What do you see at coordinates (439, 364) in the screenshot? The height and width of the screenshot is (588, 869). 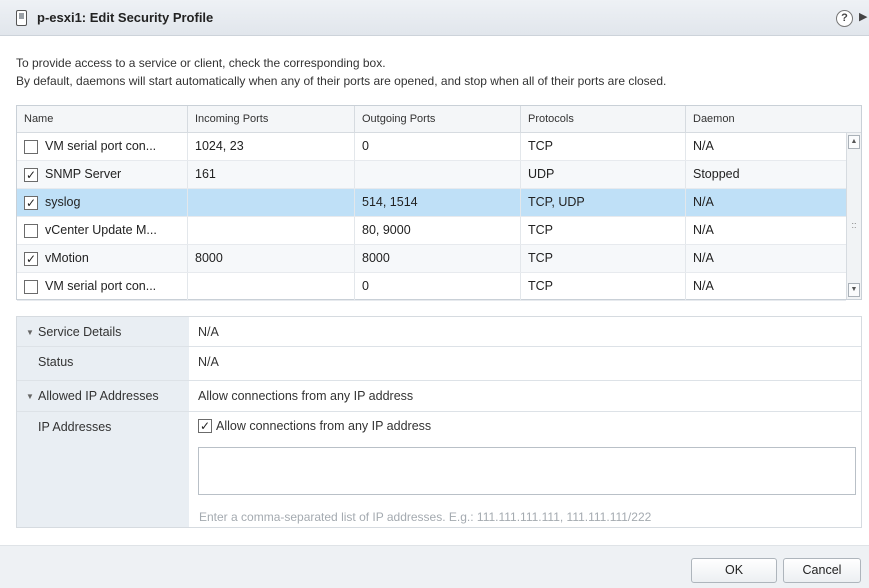 I see `status-row: Status N/A` at bounding box center [439, 364].